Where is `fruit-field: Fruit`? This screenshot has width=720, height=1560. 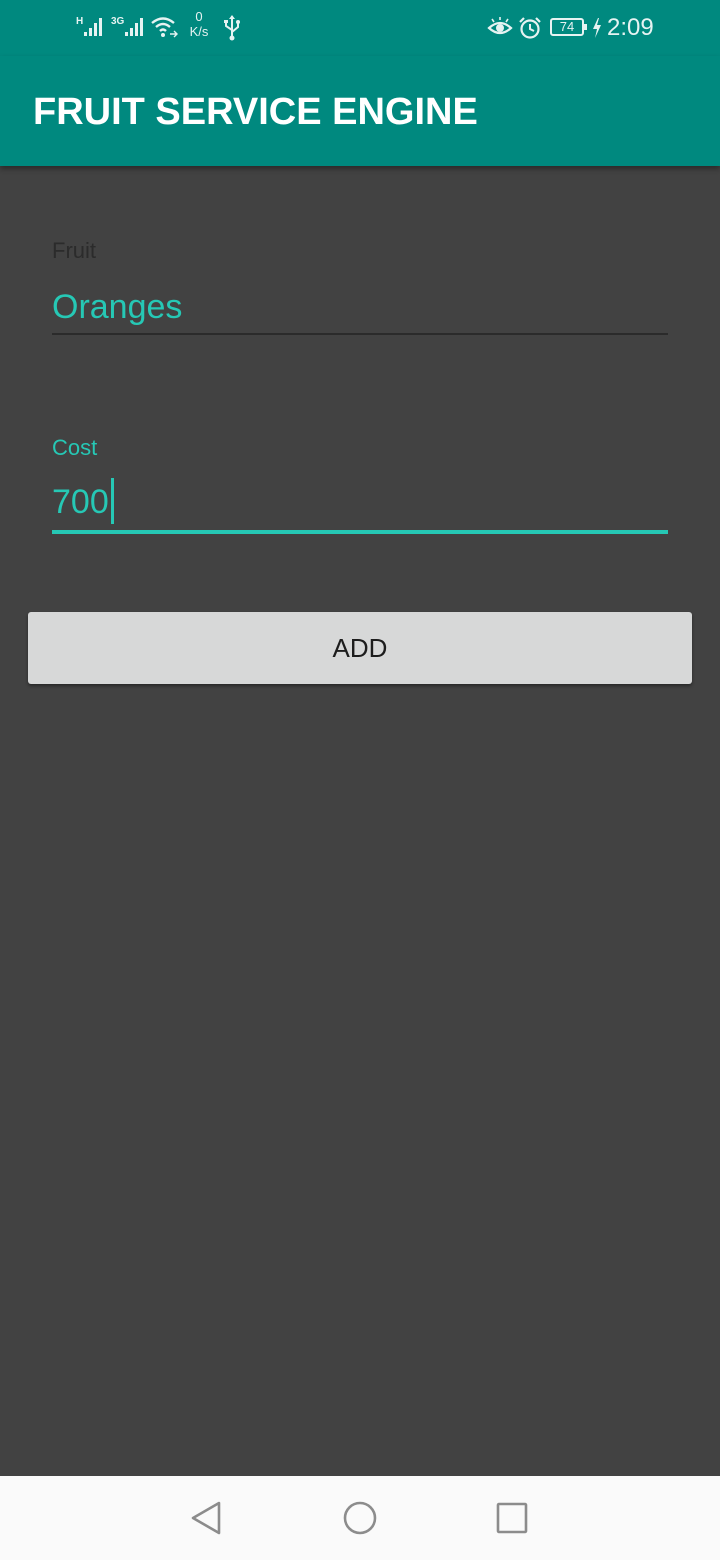 fruit-field: Fruit is located at coordinates (360, 286).